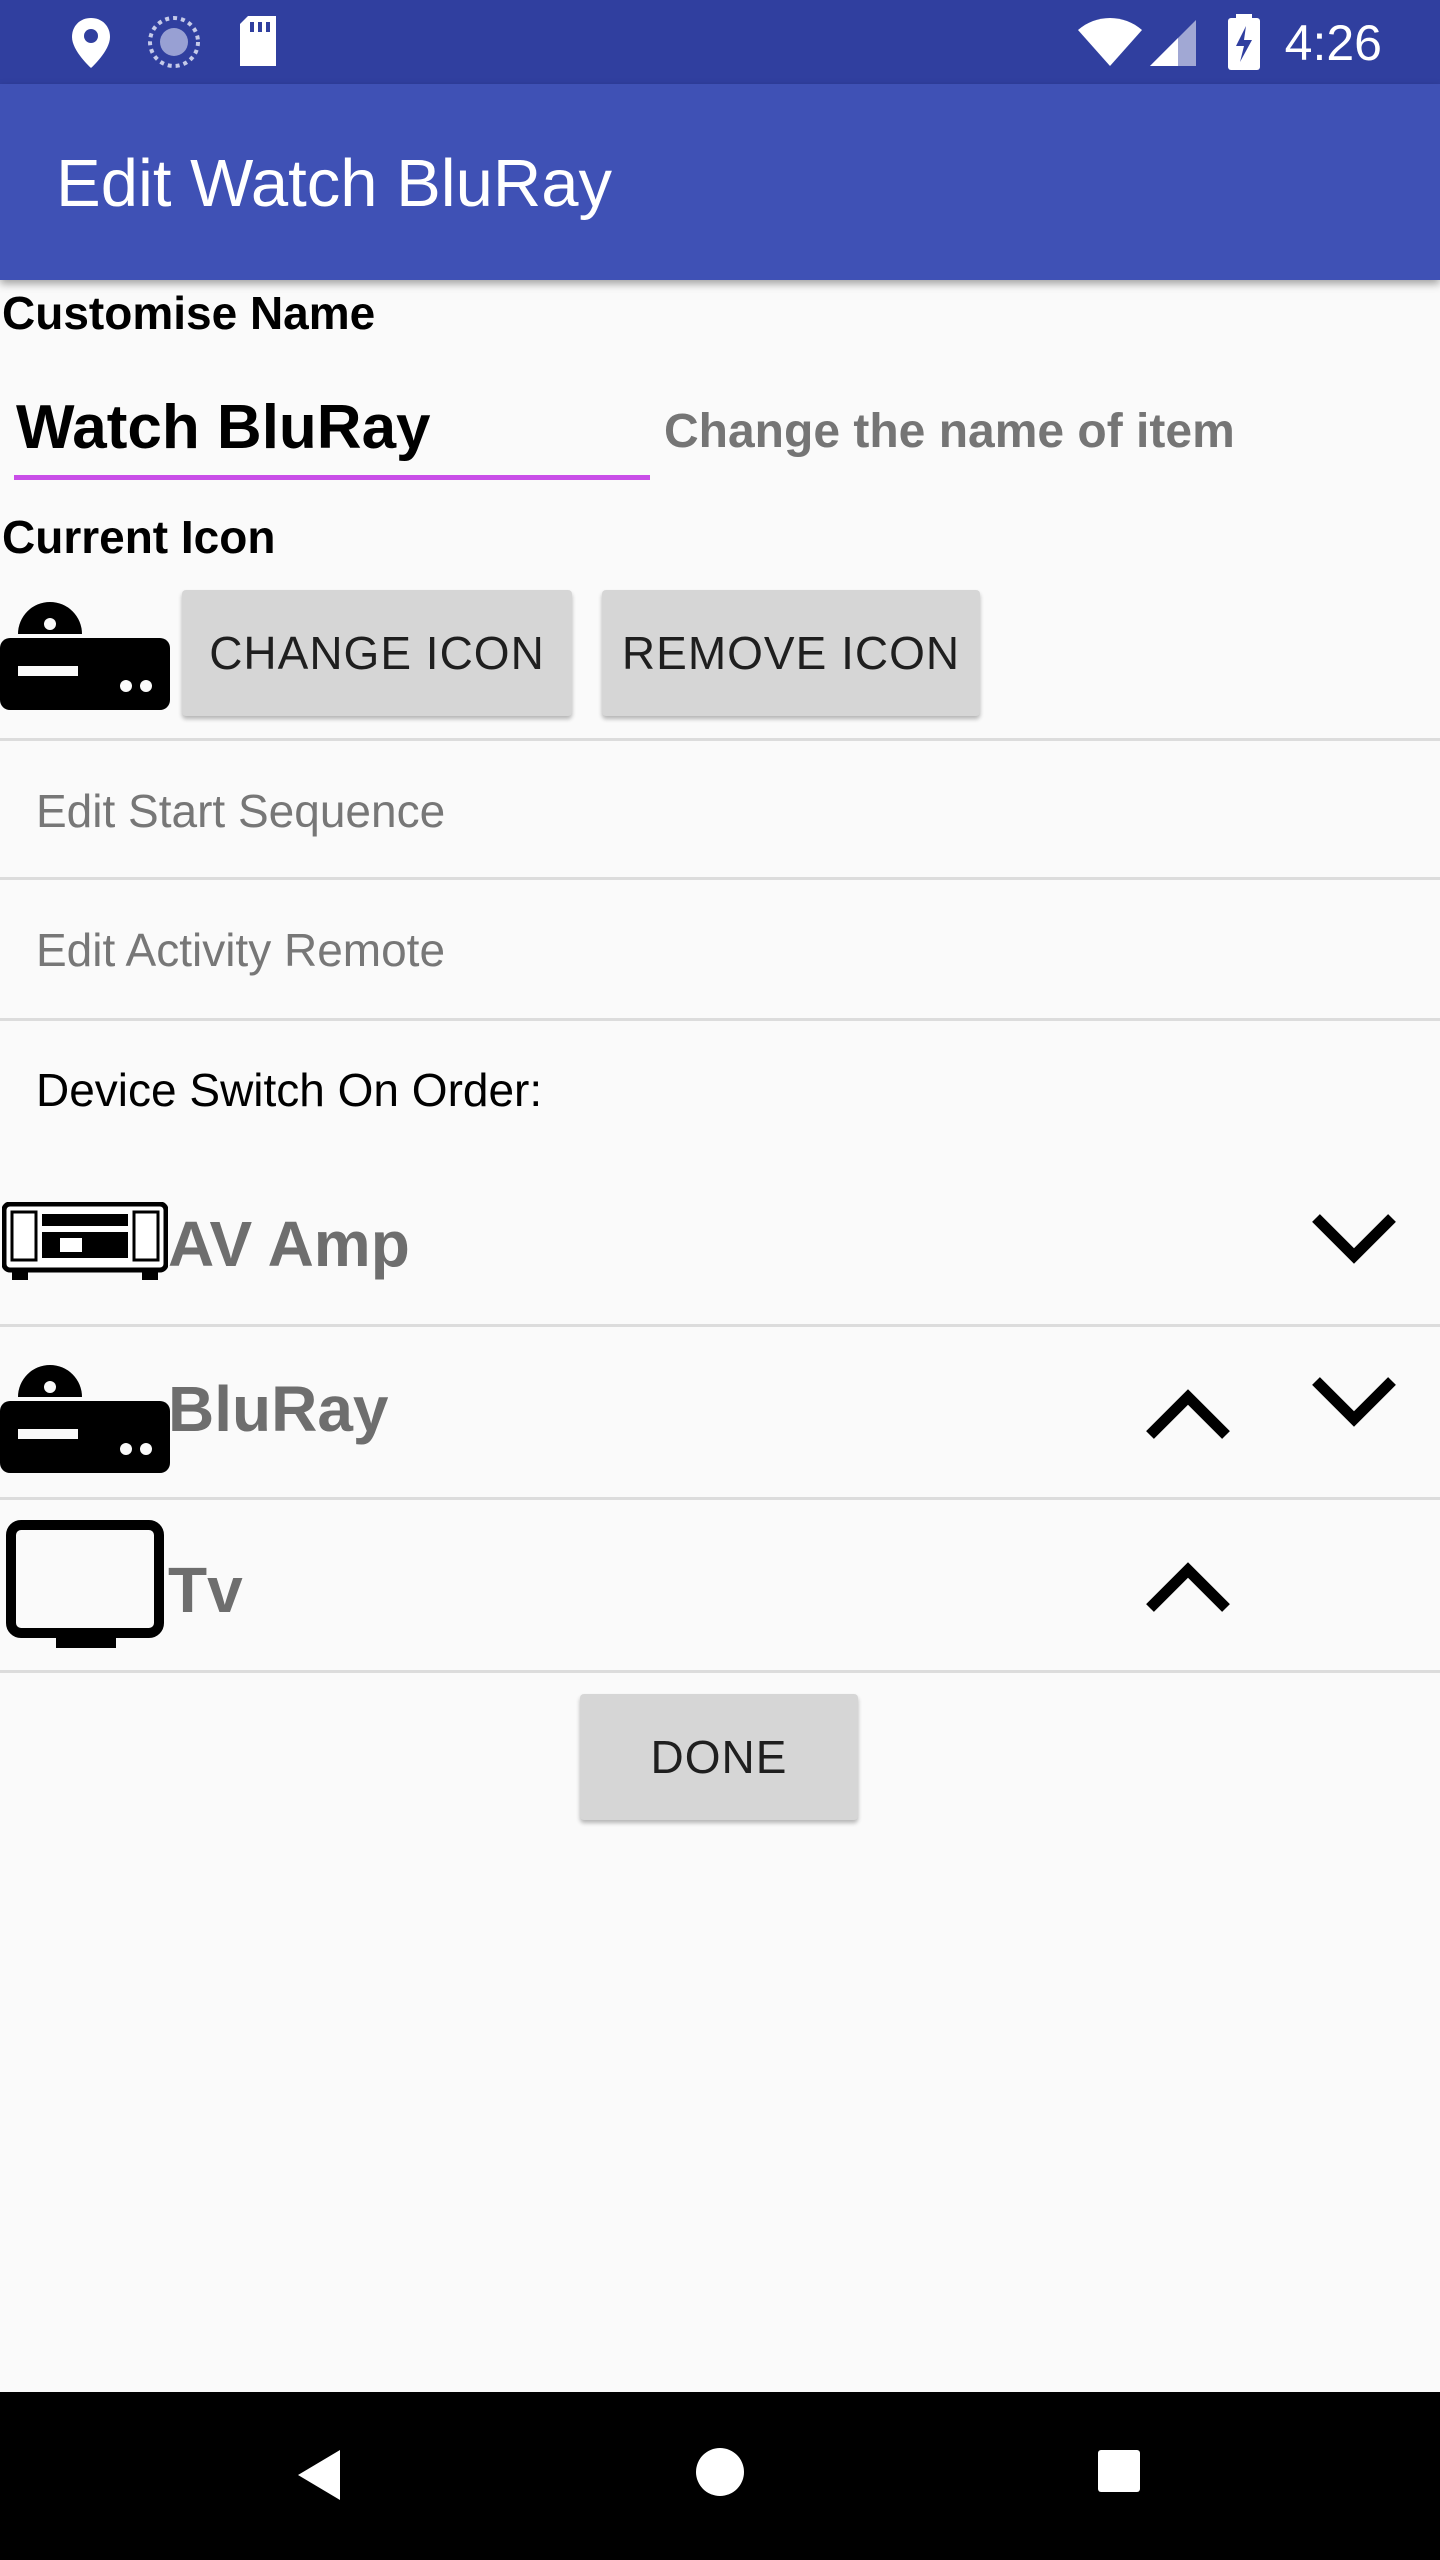 This screenshot has height=2560, width=1440. Describe the element at coordinates (1244, 42) in the screenshot. I see `battery-charging-icon` at that location.